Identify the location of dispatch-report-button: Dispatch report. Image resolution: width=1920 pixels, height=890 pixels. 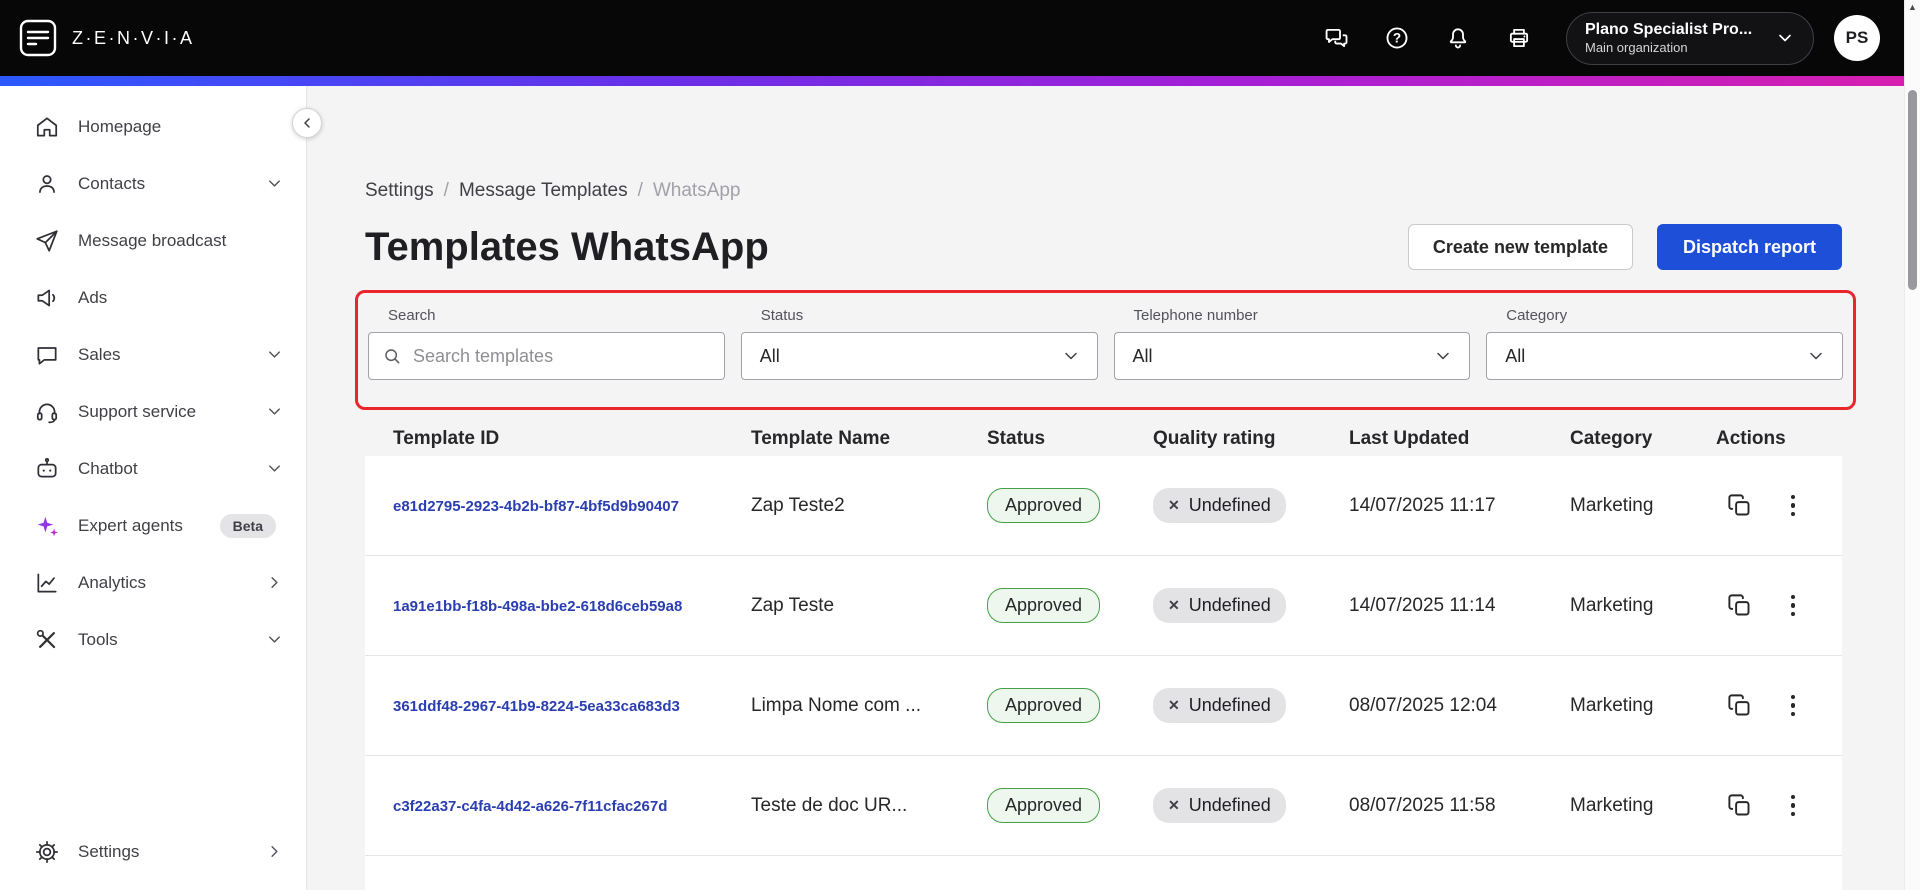
(1749, 247).